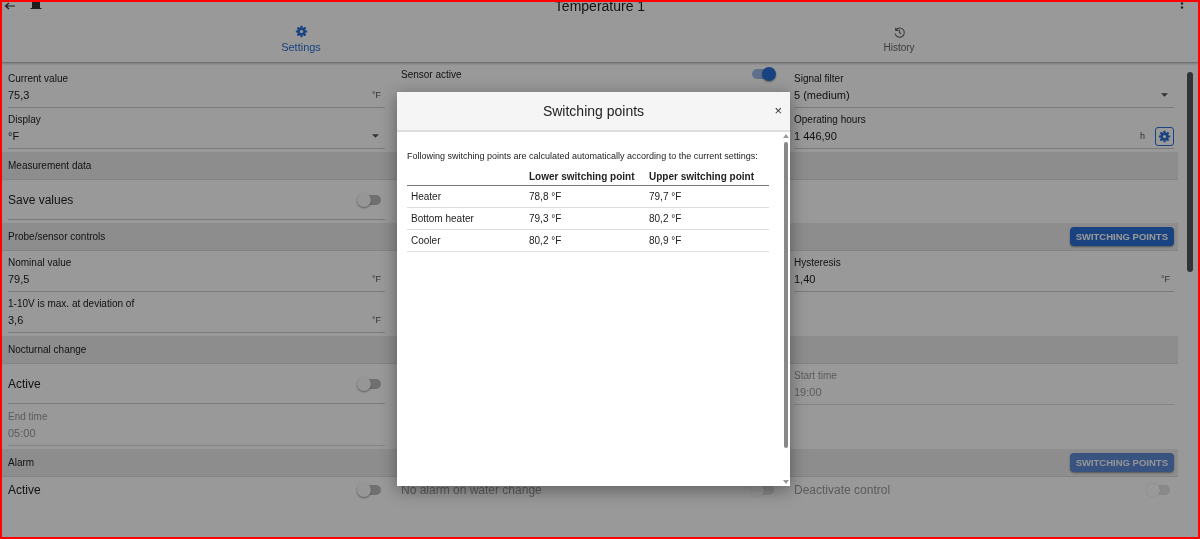 The width and height of the screenshot is (1200, 539). What do you see at coordinates (47, 349) in the screenshot?
I see `section-title: Nocturnal change` at bounding box center [47, 349].